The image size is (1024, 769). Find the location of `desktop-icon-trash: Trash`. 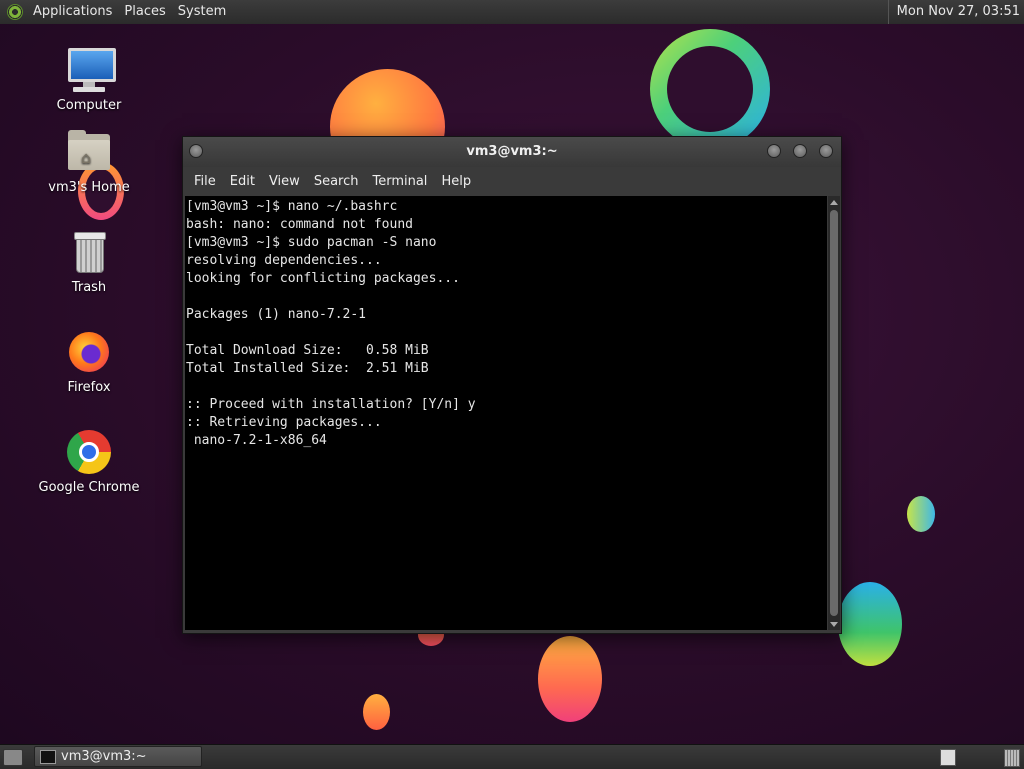

desktop-icon-trash: Trash is located at coordinates (89, 261).